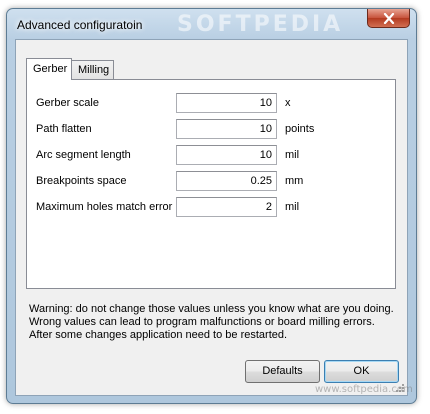  Describe the element at coordinates (49, 69) in the screenshot. I see `tab-gerber: Gerber` at that location.